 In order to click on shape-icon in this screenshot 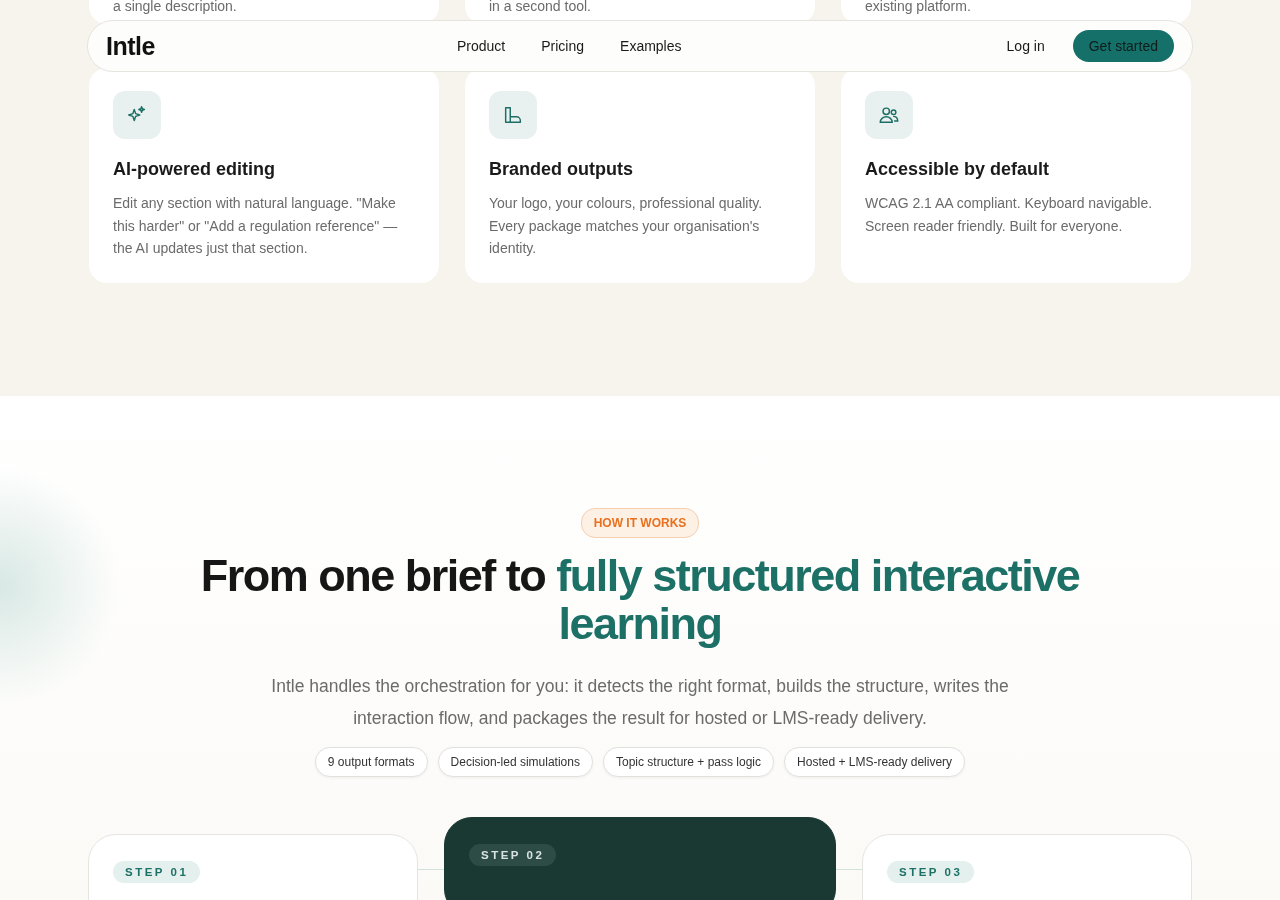, I will do `click(513, 115)`.